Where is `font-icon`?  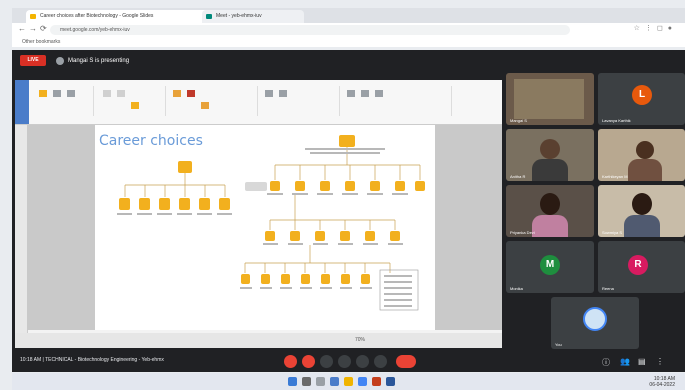
font-icon is located at coordinates (177, 93).